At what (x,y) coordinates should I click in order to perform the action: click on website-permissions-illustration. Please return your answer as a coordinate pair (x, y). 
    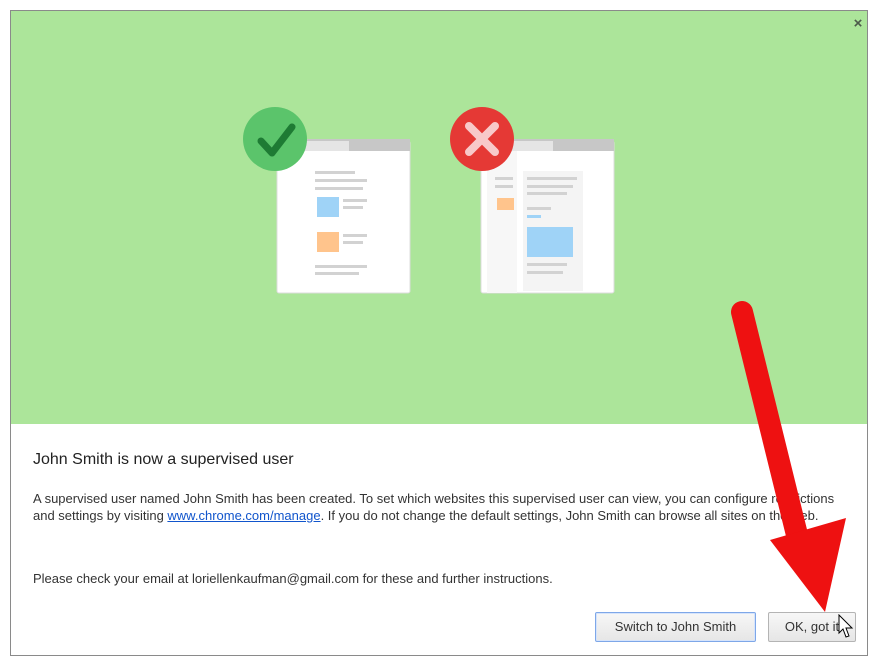
    Looking at the image, I should click on (429, 200).